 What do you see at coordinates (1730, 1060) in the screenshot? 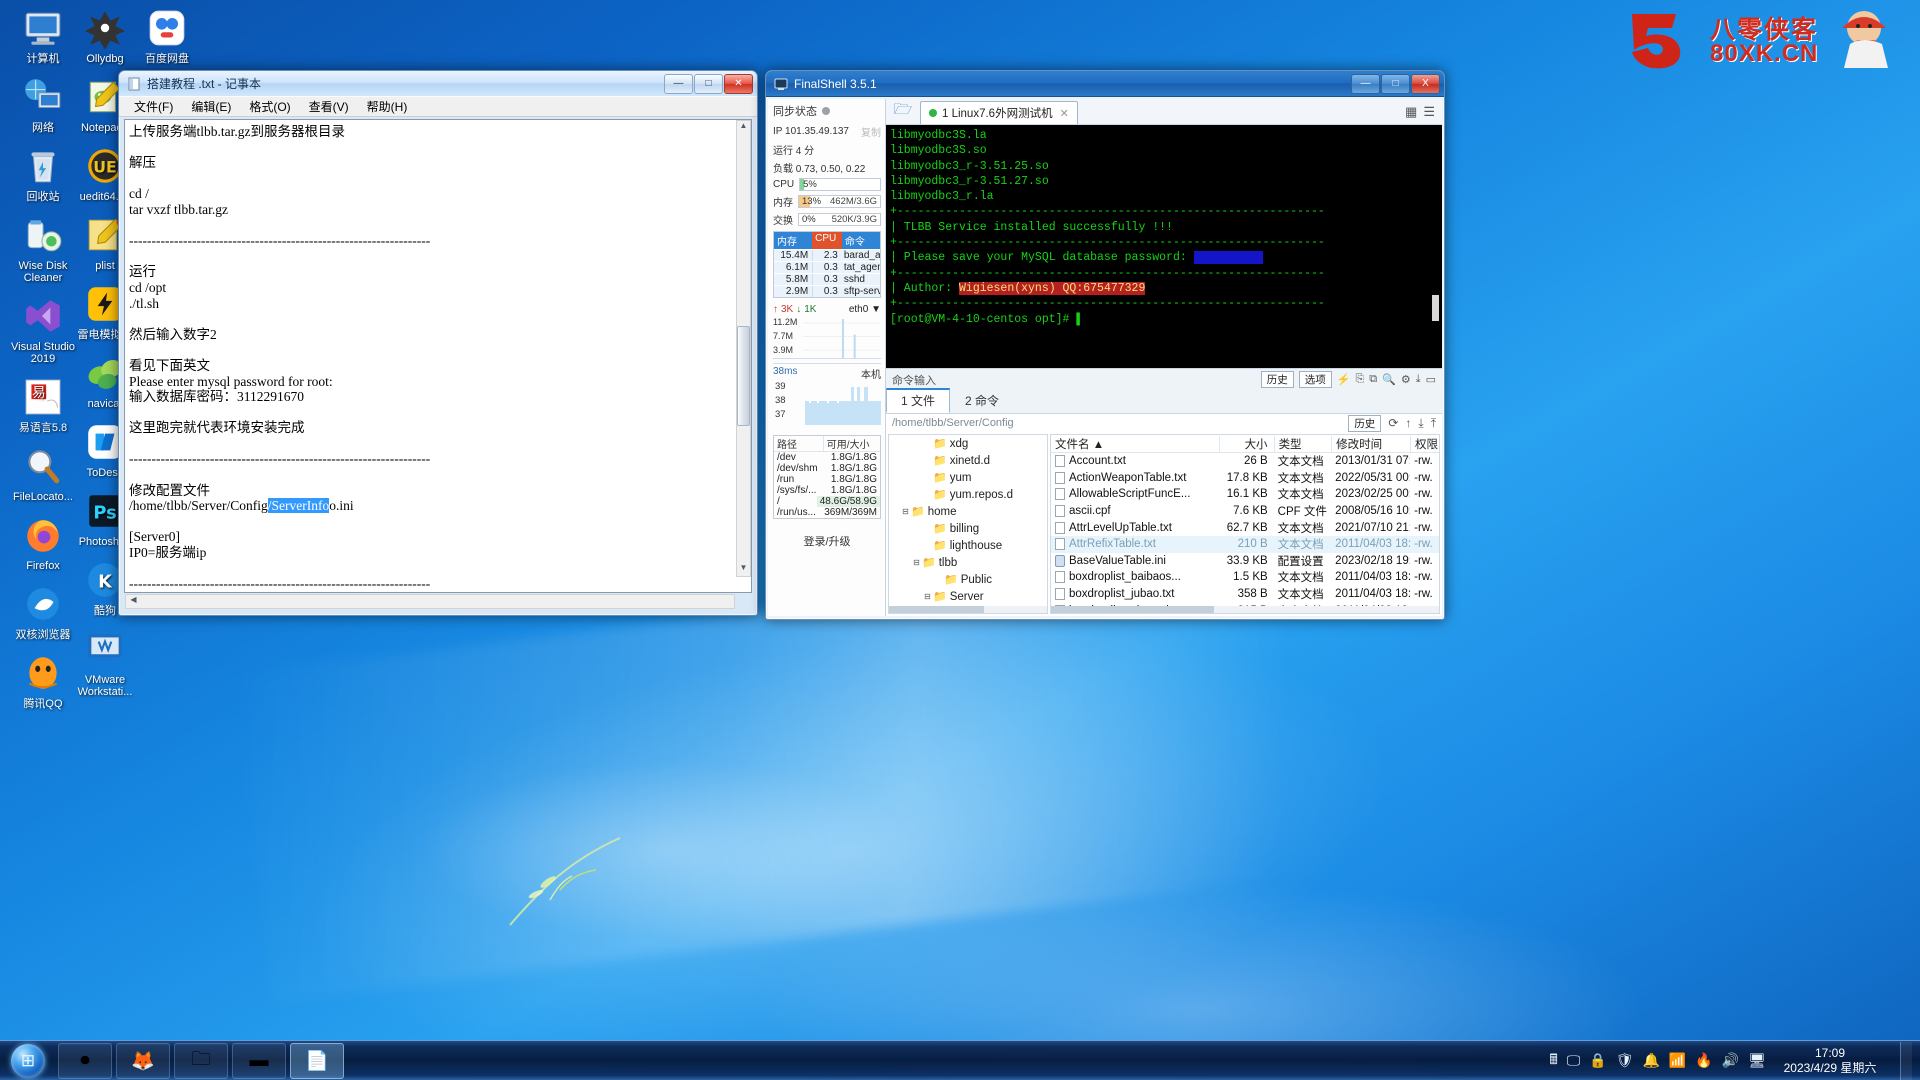
I see `tray-icon-volume: 🔊` at bounding box center [1730, 1060].